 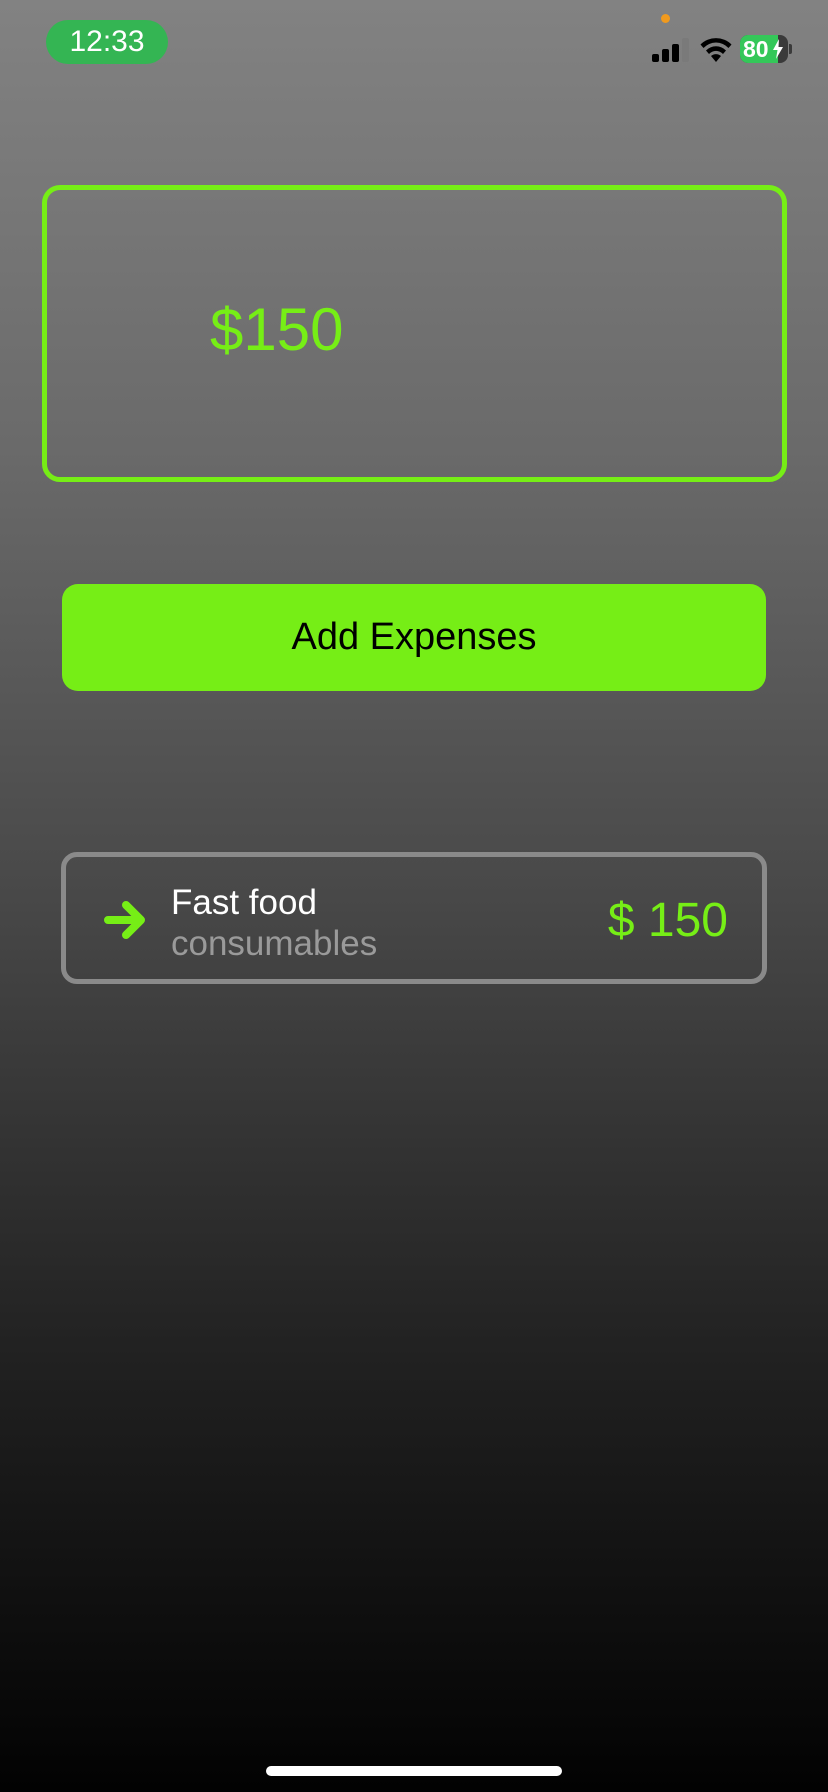 I want to click on expense-list-item: Fast food consumables $ 150, so click(x=414, y=918).